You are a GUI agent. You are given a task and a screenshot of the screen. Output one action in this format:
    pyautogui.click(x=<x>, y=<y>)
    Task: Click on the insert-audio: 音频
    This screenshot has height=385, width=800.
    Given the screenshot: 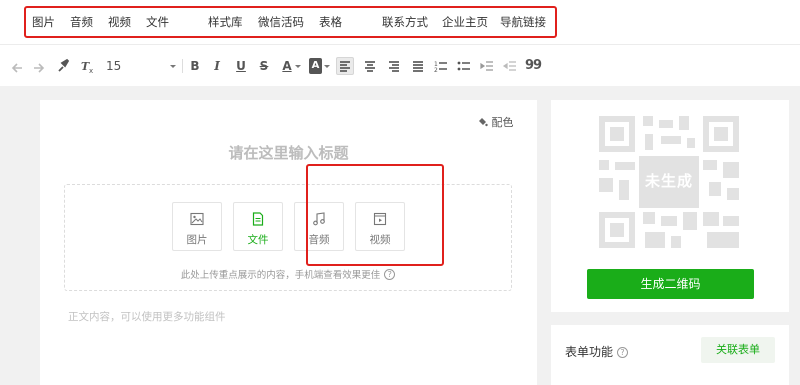 What is the action you would take?
    pyautogui.click(x=81, y=22)
    